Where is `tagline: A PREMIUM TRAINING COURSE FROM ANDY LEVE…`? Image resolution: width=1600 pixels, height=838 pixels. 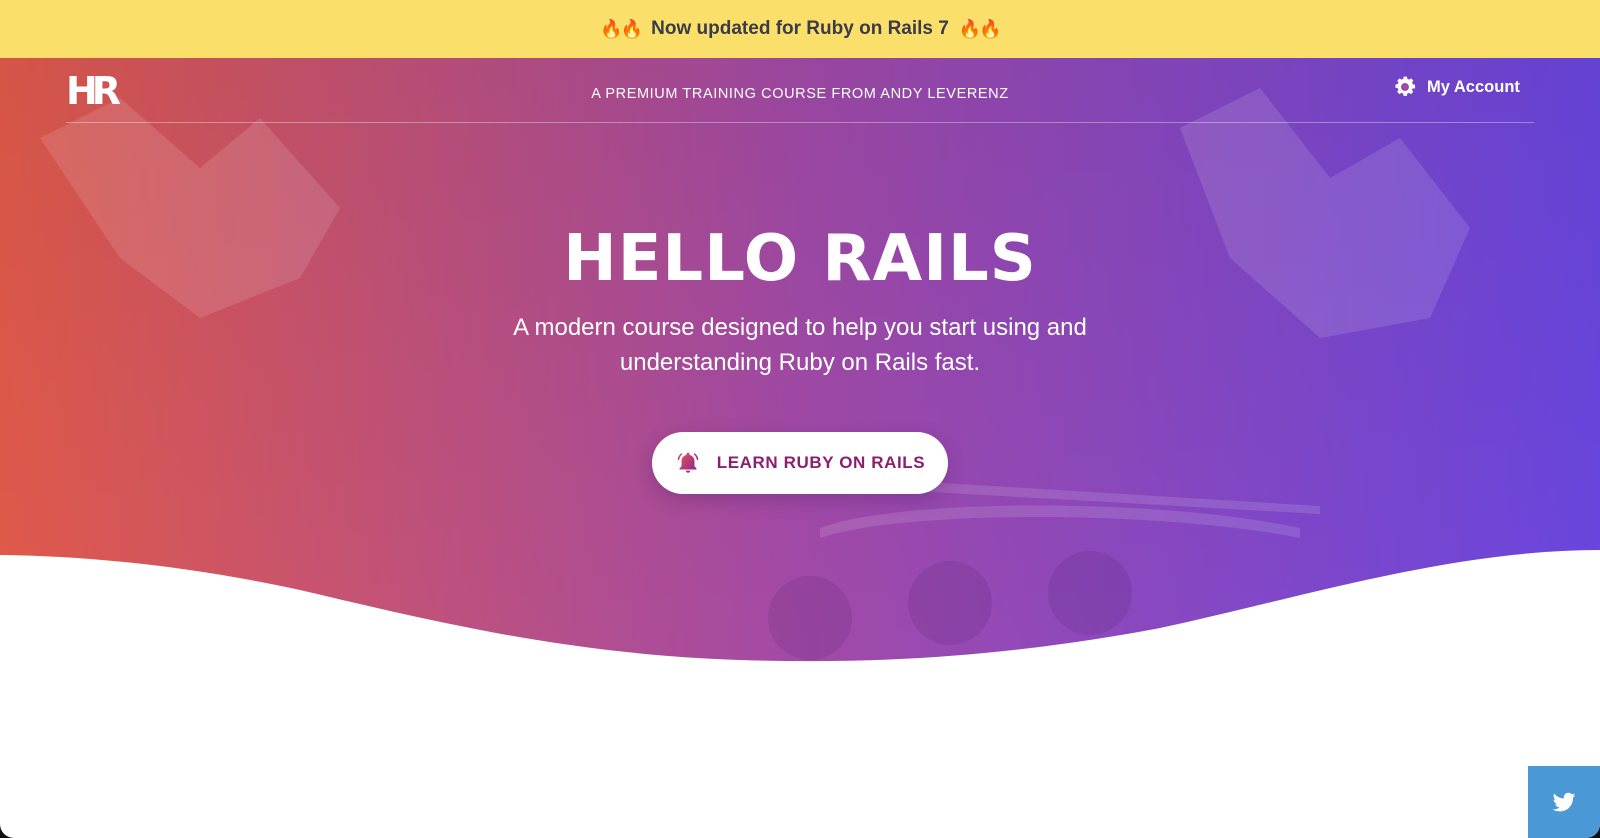
tagline: A PREMIUM TRAINING COURSE FROM ANDY LEVE… is located at coordinates (800, 94).